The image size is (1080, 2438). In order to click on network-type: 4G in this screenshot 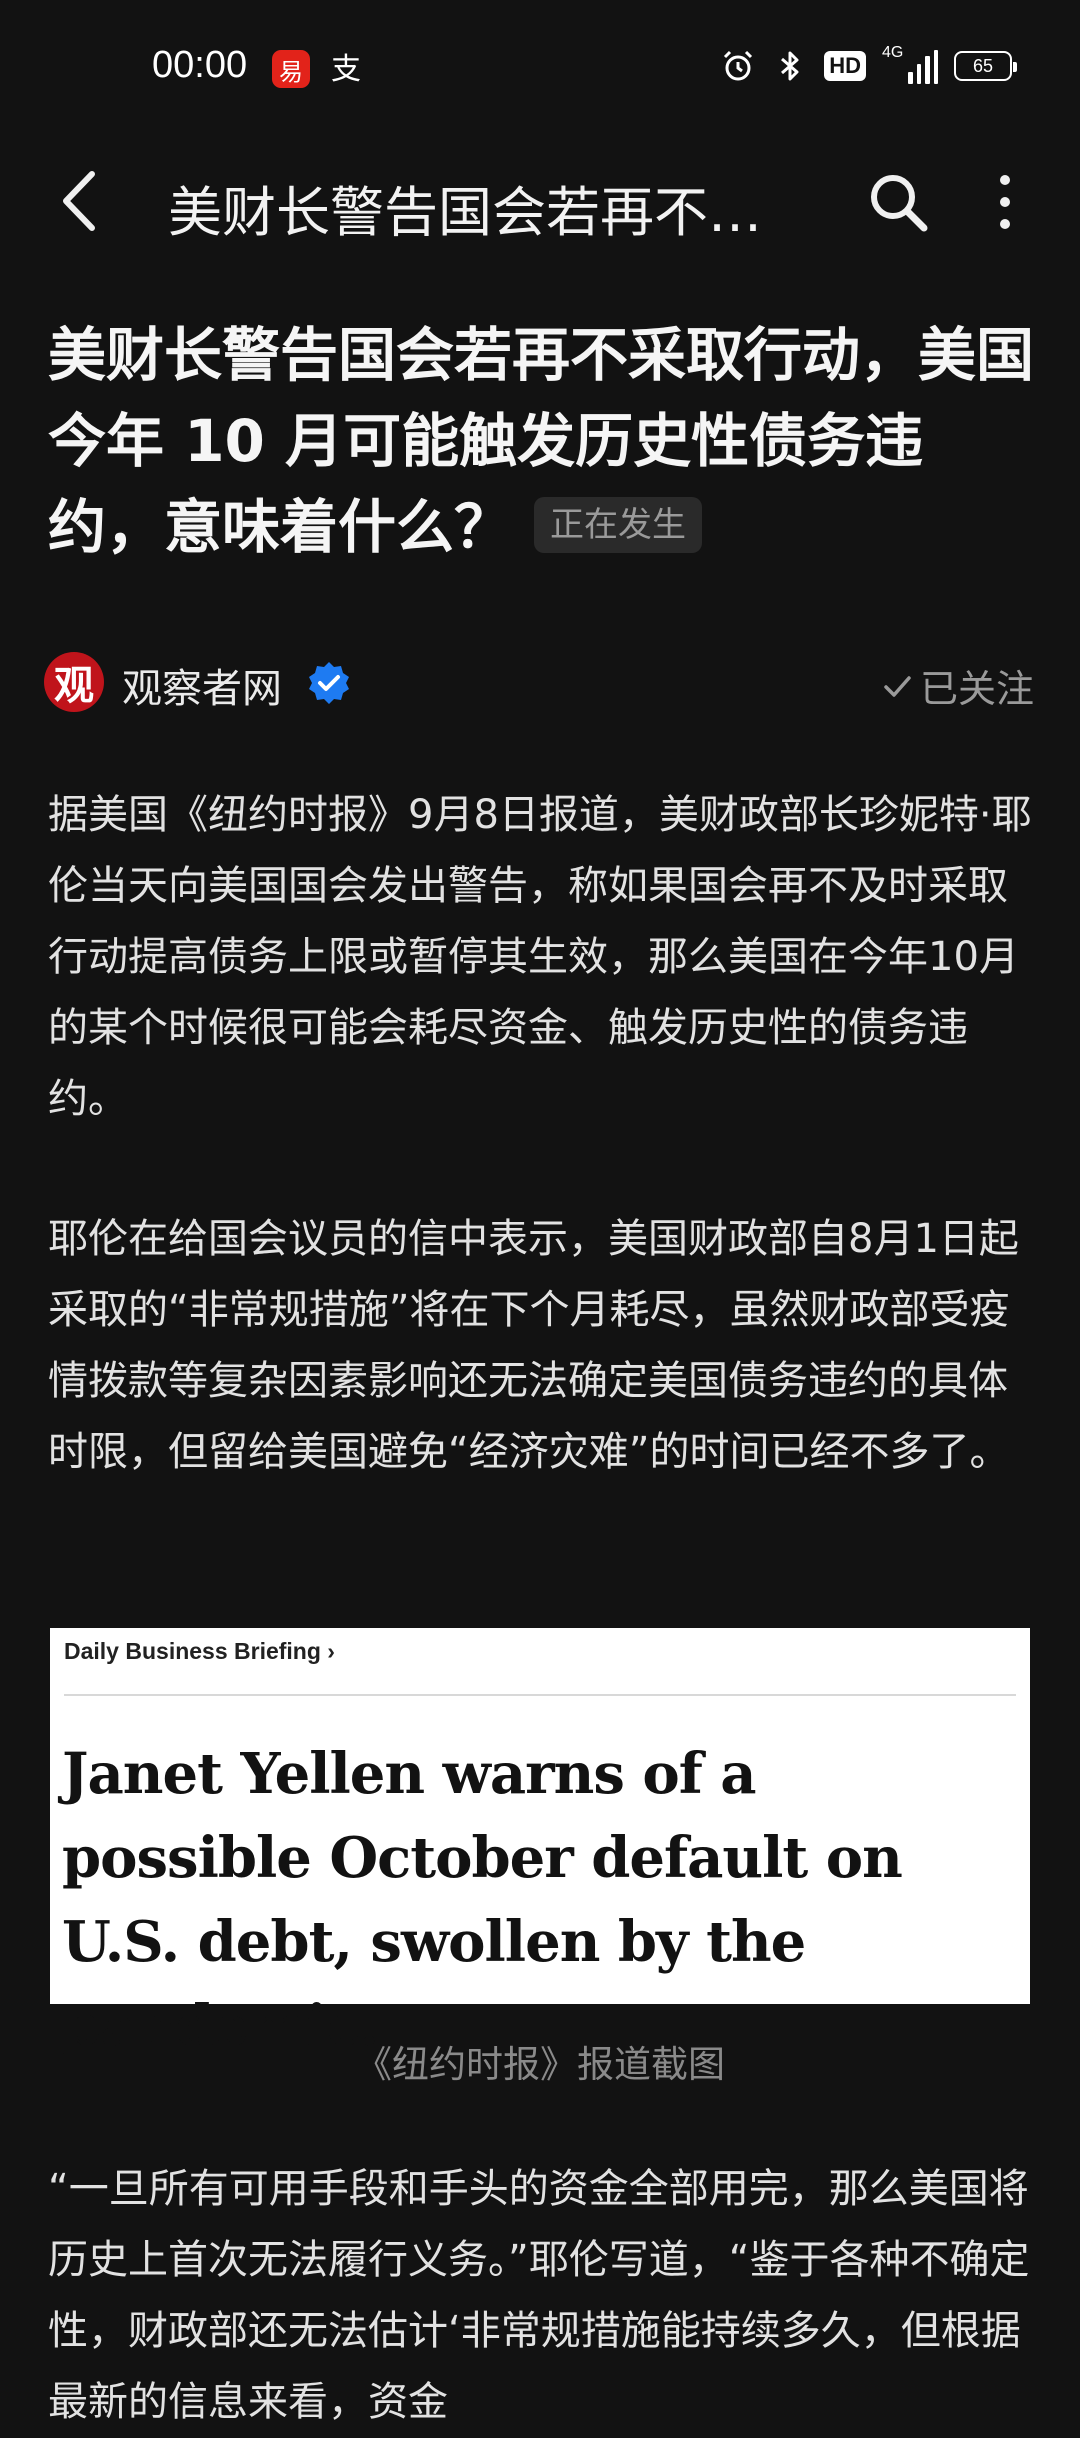, I will do `click(893, 52)`.